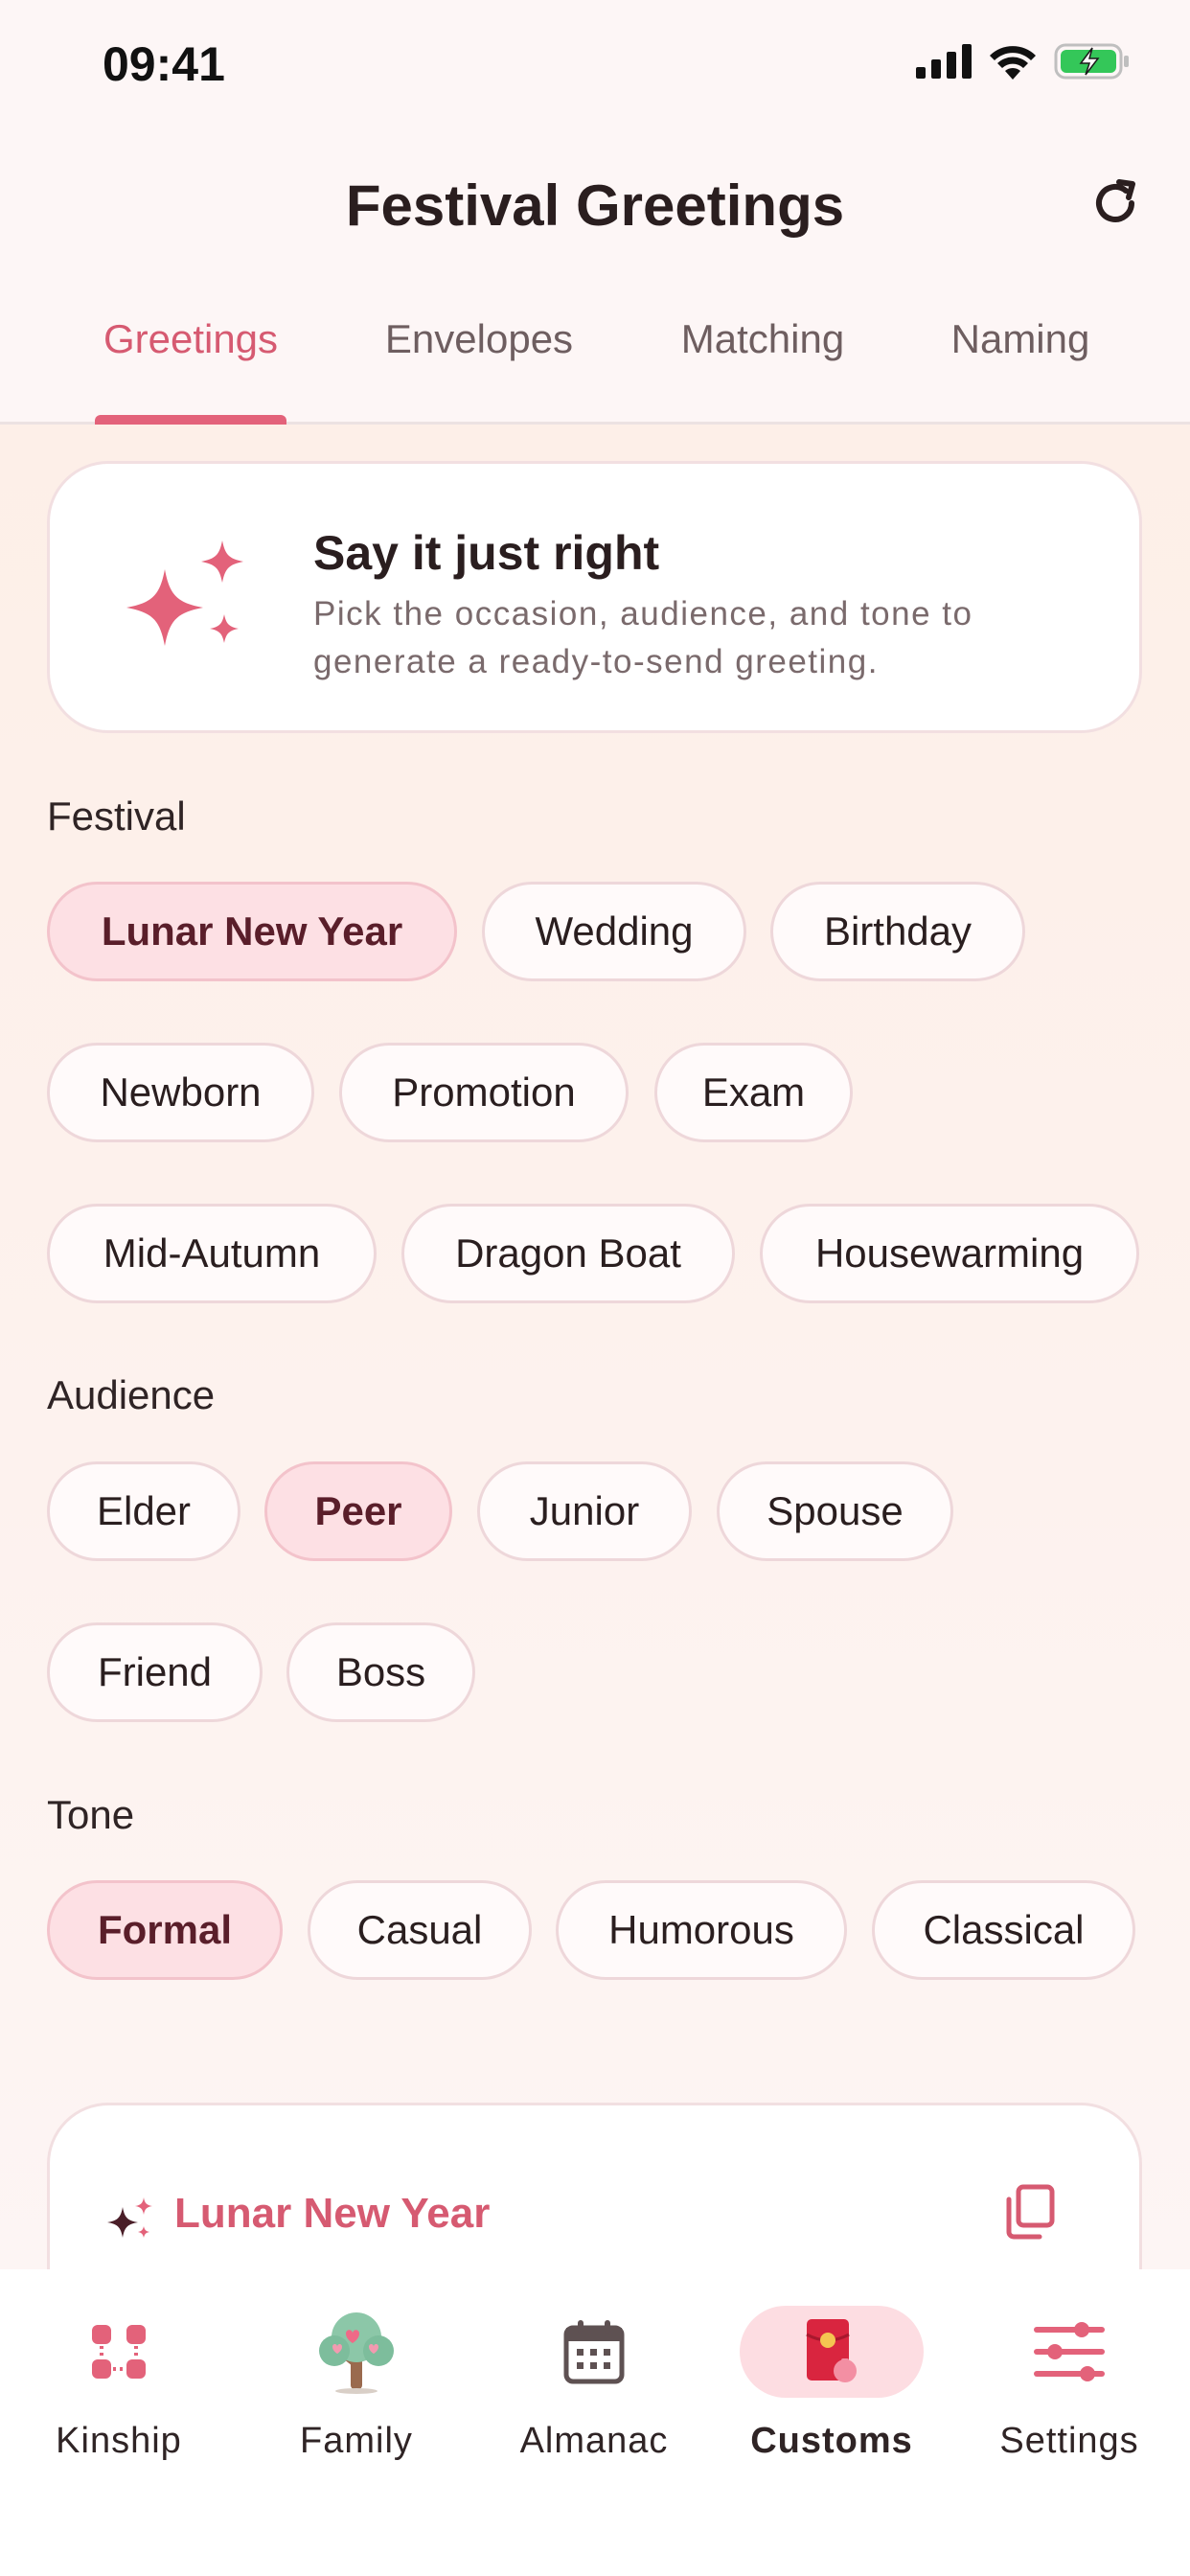 The height and width of the screenshot is (2576, 1190). I want to click on active-tab-indicator, so click(191, 420).